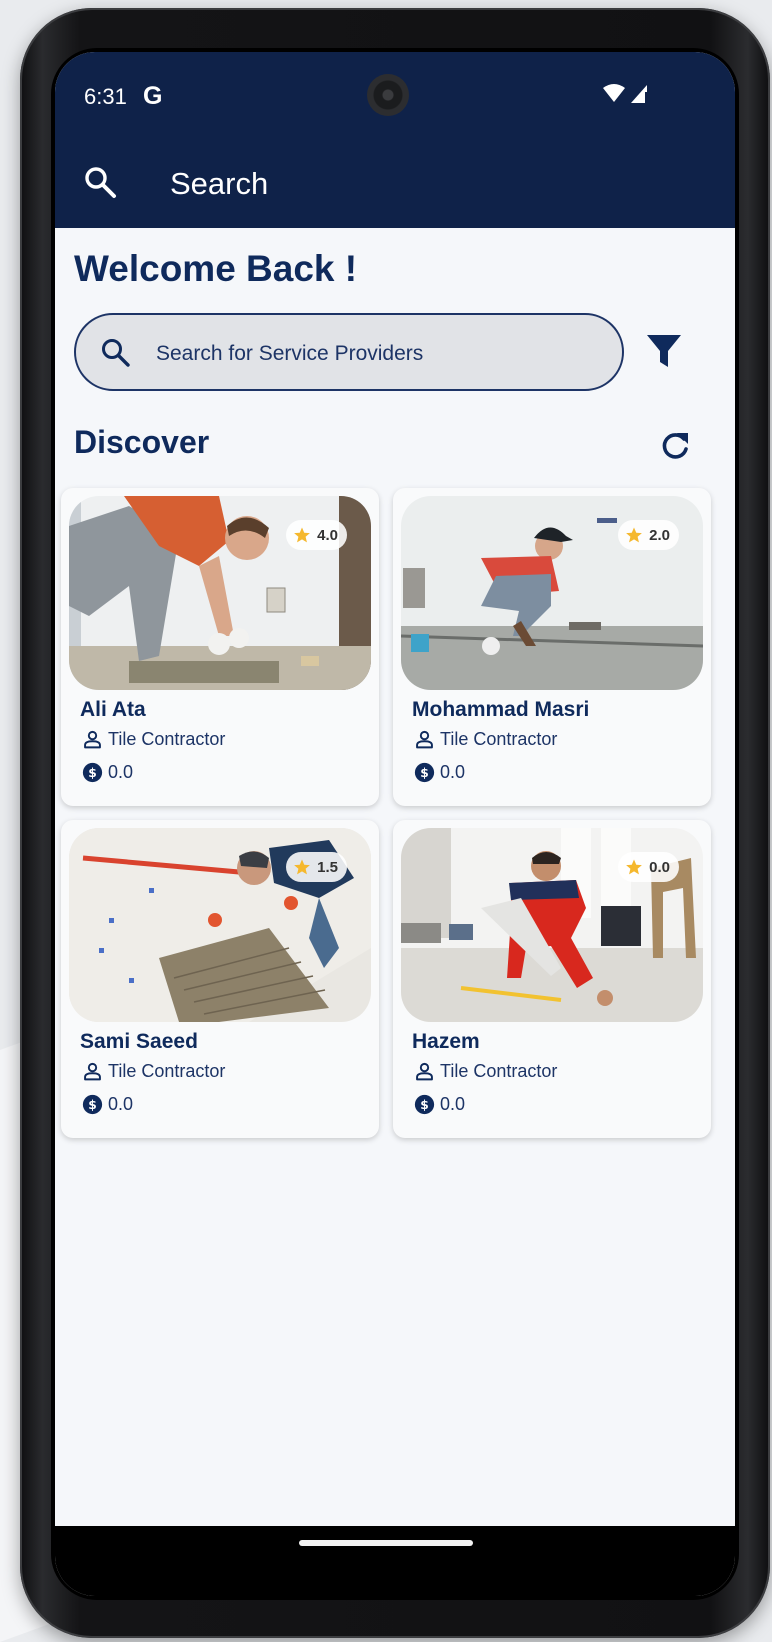 The image size is (772, 1642). What do you see at coordinates (552, 925) in the screenshot?
I see `provider-photo: 0.0` at bounding box center [552, 925].